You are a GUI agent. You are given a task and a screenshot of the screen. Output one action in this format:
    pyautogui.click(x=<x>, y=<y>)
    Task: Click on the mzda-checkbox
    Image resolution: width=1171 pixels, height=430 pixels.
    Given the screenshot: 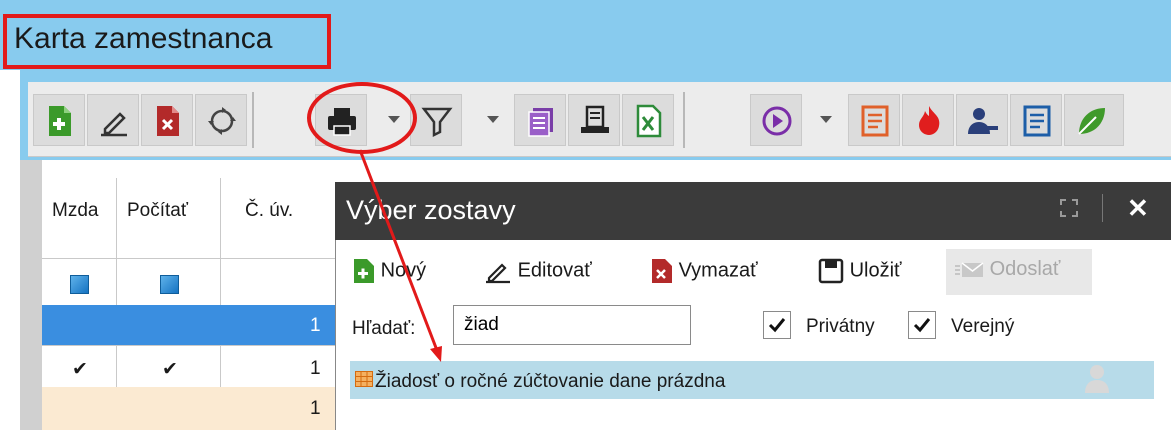 What is the action you would take?
    pyautogui.click(x=79, y=284)
    